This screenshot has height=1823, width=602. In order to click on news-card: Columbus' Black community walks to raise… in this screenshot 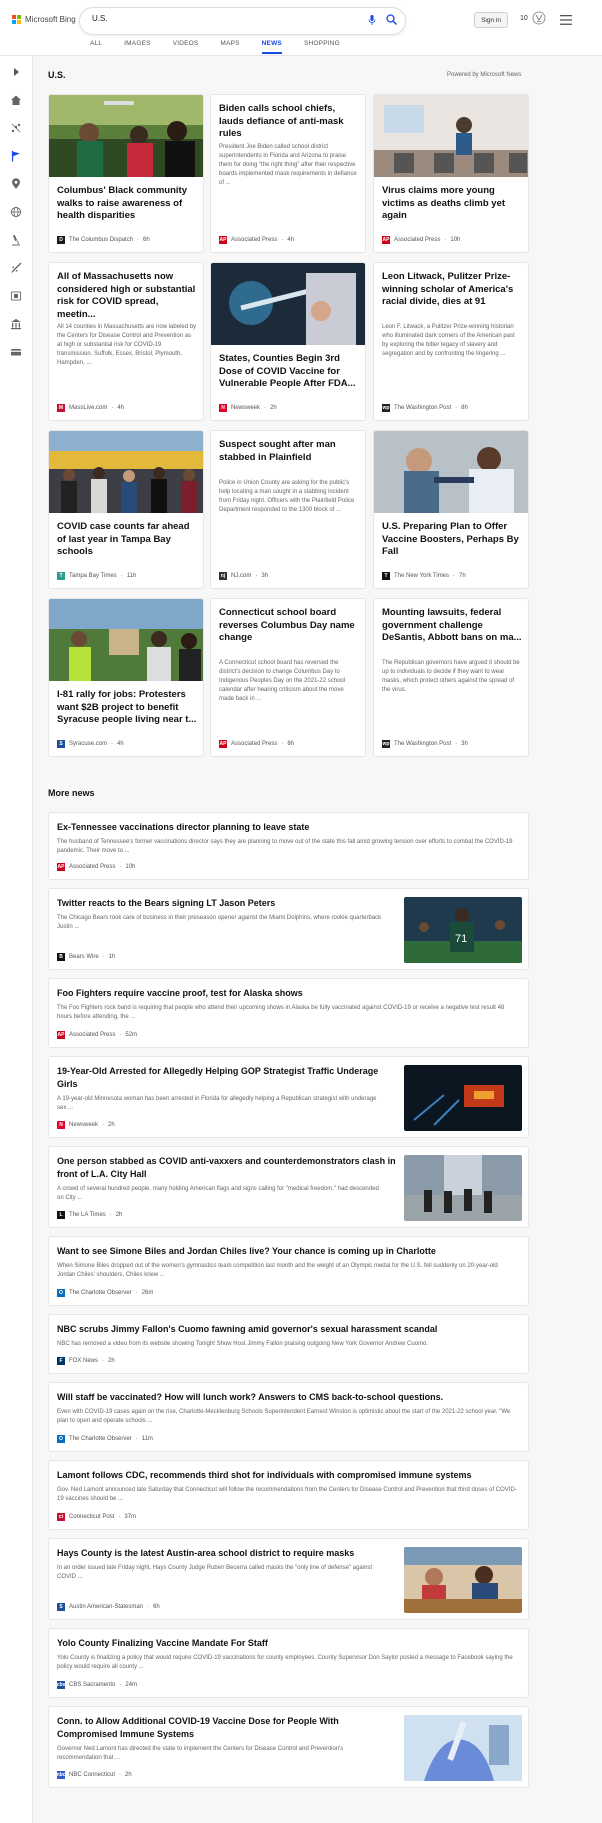, I will do `click(126, 173)`.